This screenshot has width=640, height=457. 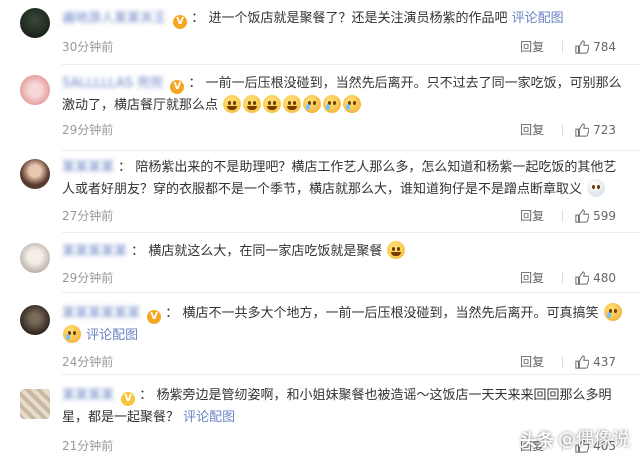 I want to click on watermark: 头条 @偶像说, so click(x=575, y=438).